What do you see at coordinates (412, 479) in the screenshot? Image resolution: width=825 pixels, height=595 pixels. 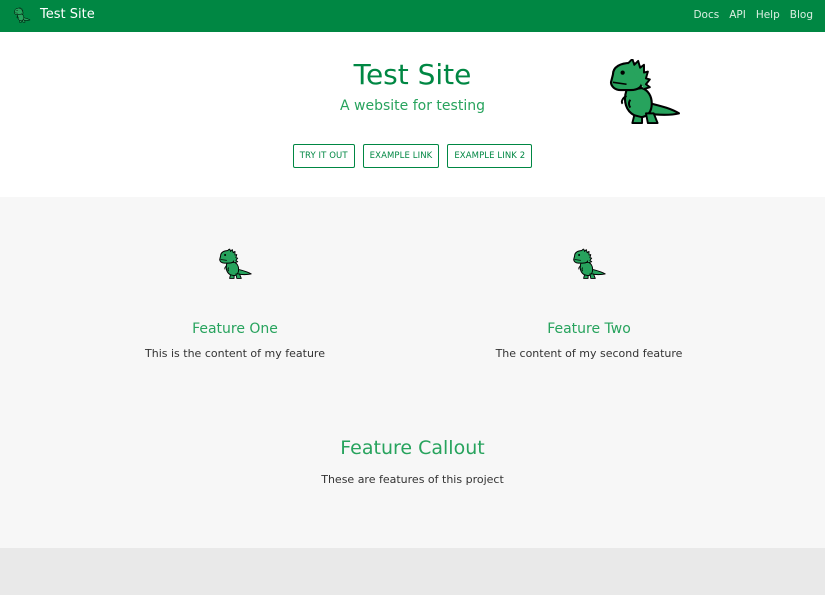 I see `callout-text: These are features of this project` at bounding box center [412, 479].